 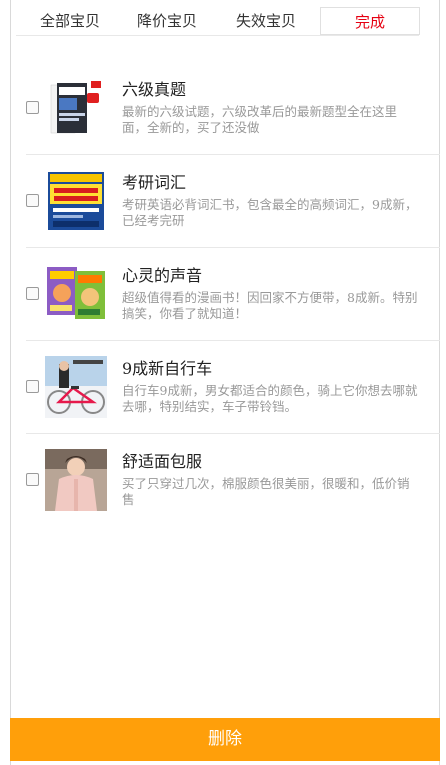 What do you see at coordinates (272, 462) in the screenshot?
I see `item-title: 舒适面包服` at bounding box center [272, 462].